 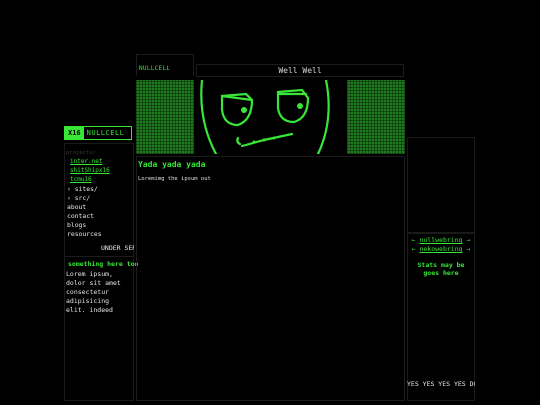 What do you see at coordinates (78, 198) in the screenshot?
I see `nav-item-src: › src/` at bounding box center [78, 198].